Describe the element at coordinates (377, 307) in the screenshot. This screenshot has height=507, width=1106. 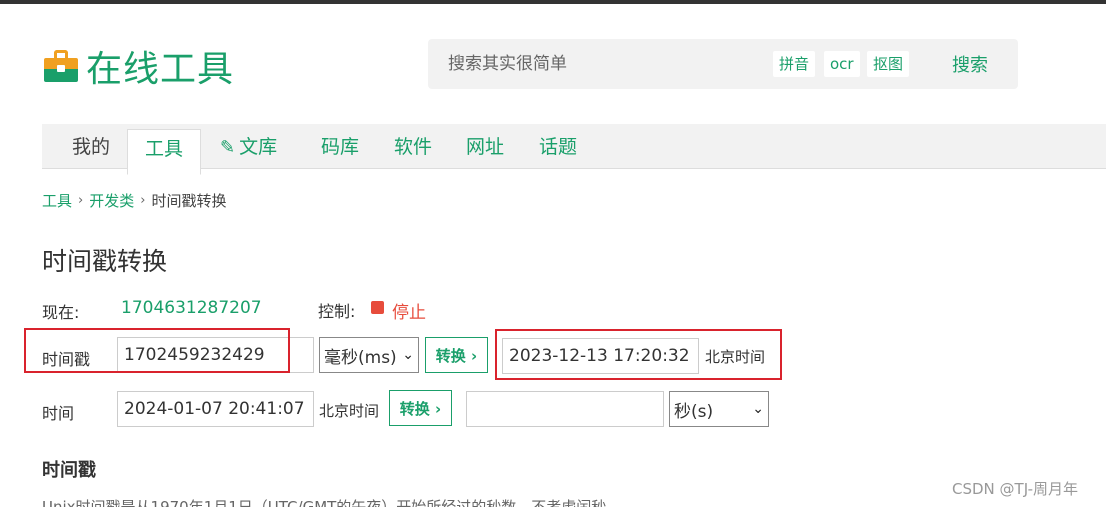
I see `stop-icon` at that location.